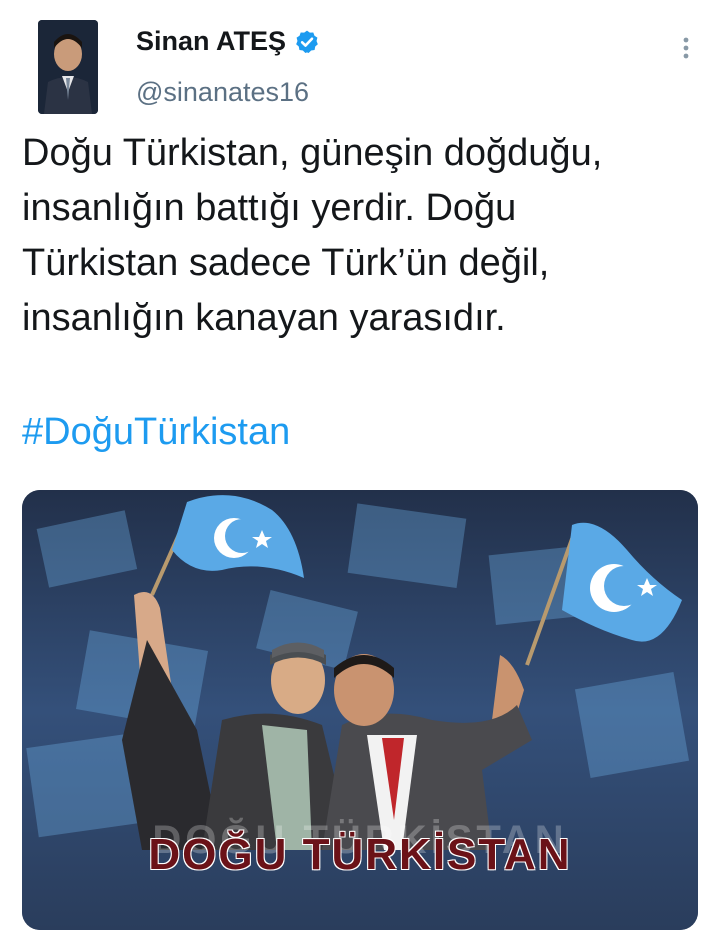 This screenshot has width=720, height=930. What do you see at coordinates (156, 432) in the screenshot?
I see `hashtag-link: #DoğuTürkistan` at bounding box center [156, 432].